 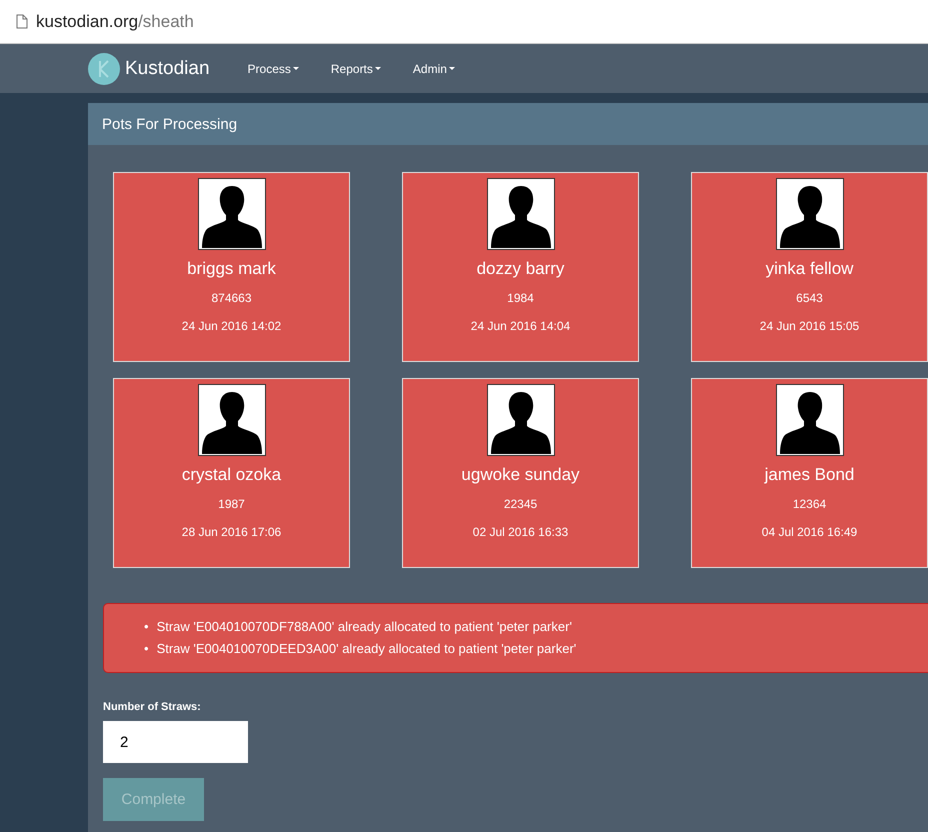 What do you see at coordinates (22, 21) in the screenshot?
I see `page-icon` at bounding box center [22, 21].